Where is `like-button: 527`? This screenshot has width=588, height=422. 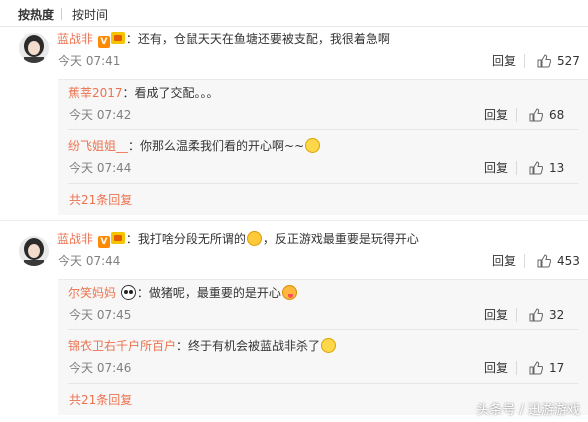 like-button: 527 is located at coordinates (558, 61).